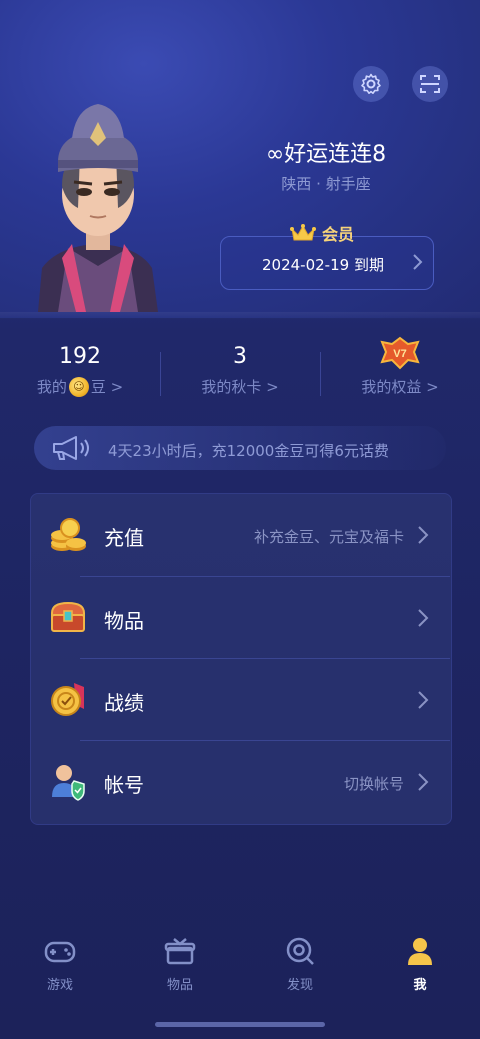 This screenshot has width=480, height=1039. Describe the element at coordinates (59, 985) in the screenshot. I see `tab-label-games: 游戏` at that location.